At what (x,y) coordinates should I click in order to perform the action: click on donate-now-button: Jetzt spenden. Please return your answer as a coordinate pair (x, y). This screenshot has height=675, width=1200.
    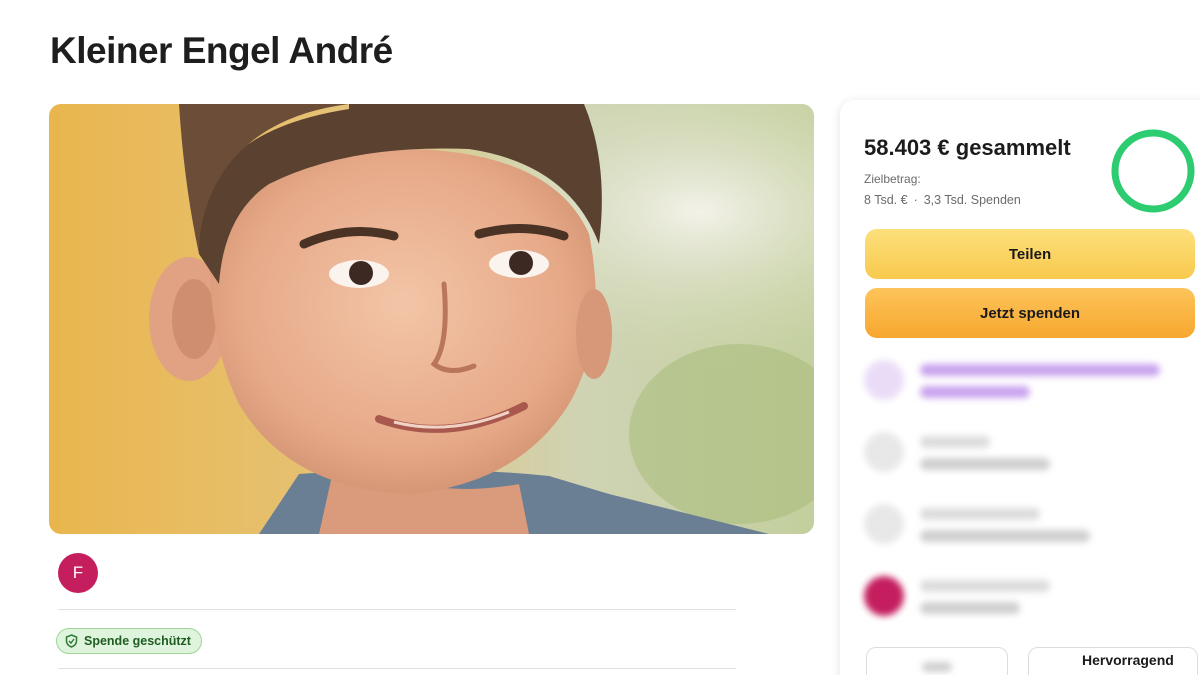
    Looking at the image, I should click on (1030, 313).